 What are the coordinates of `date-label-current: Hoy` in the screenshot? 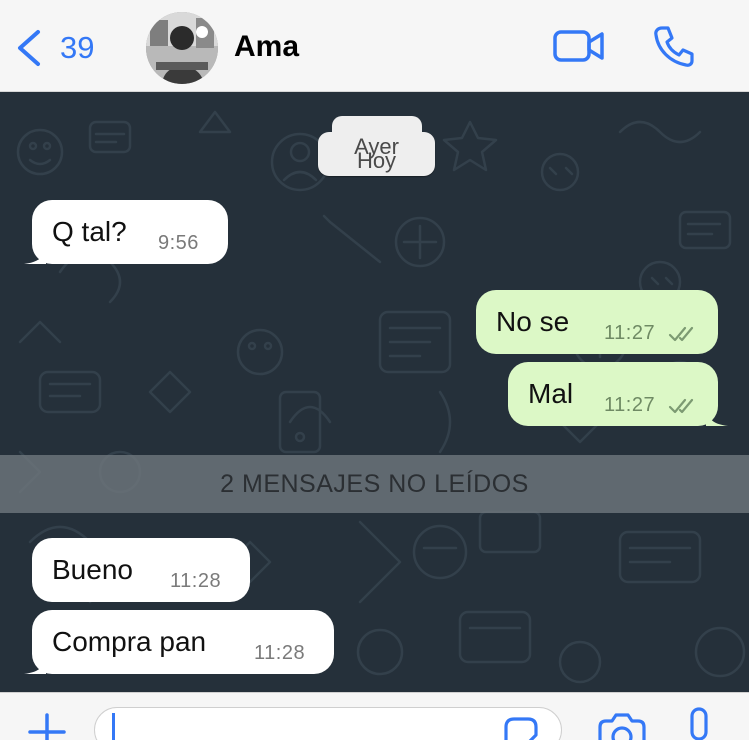 It's located at (376, 160).